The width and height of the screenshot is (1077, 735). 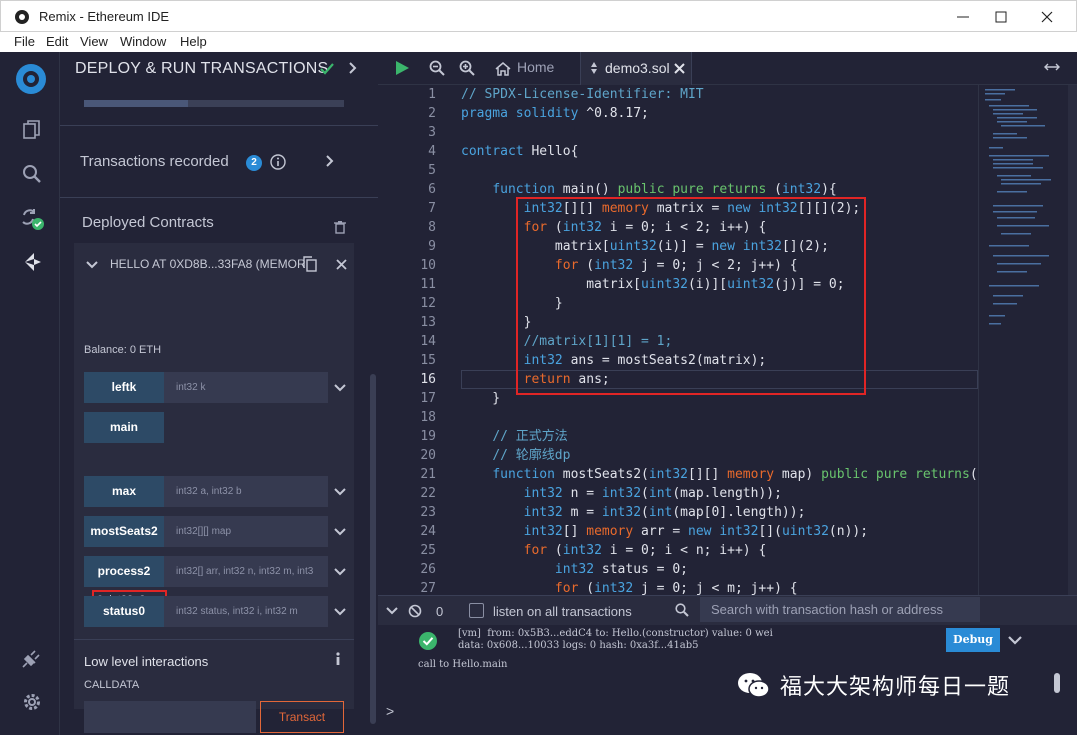 What do you see at coordinates (340, 227) in the screenshot?
I see `trash-icon` at bounding box center [340, 227].